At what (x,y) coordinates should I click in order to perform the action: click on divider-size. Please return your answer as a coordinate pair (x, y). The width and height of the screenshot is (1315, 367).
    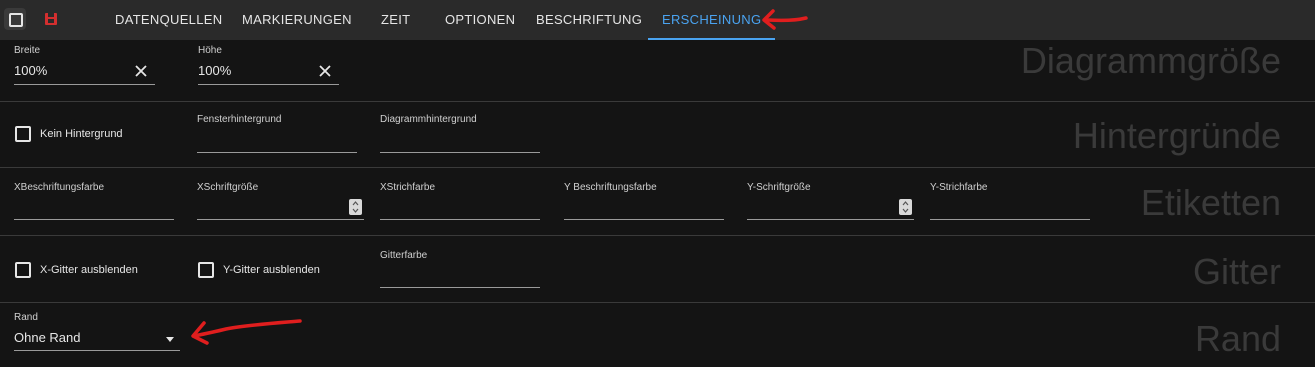
    Looking at the image, I should click on (657, 101).